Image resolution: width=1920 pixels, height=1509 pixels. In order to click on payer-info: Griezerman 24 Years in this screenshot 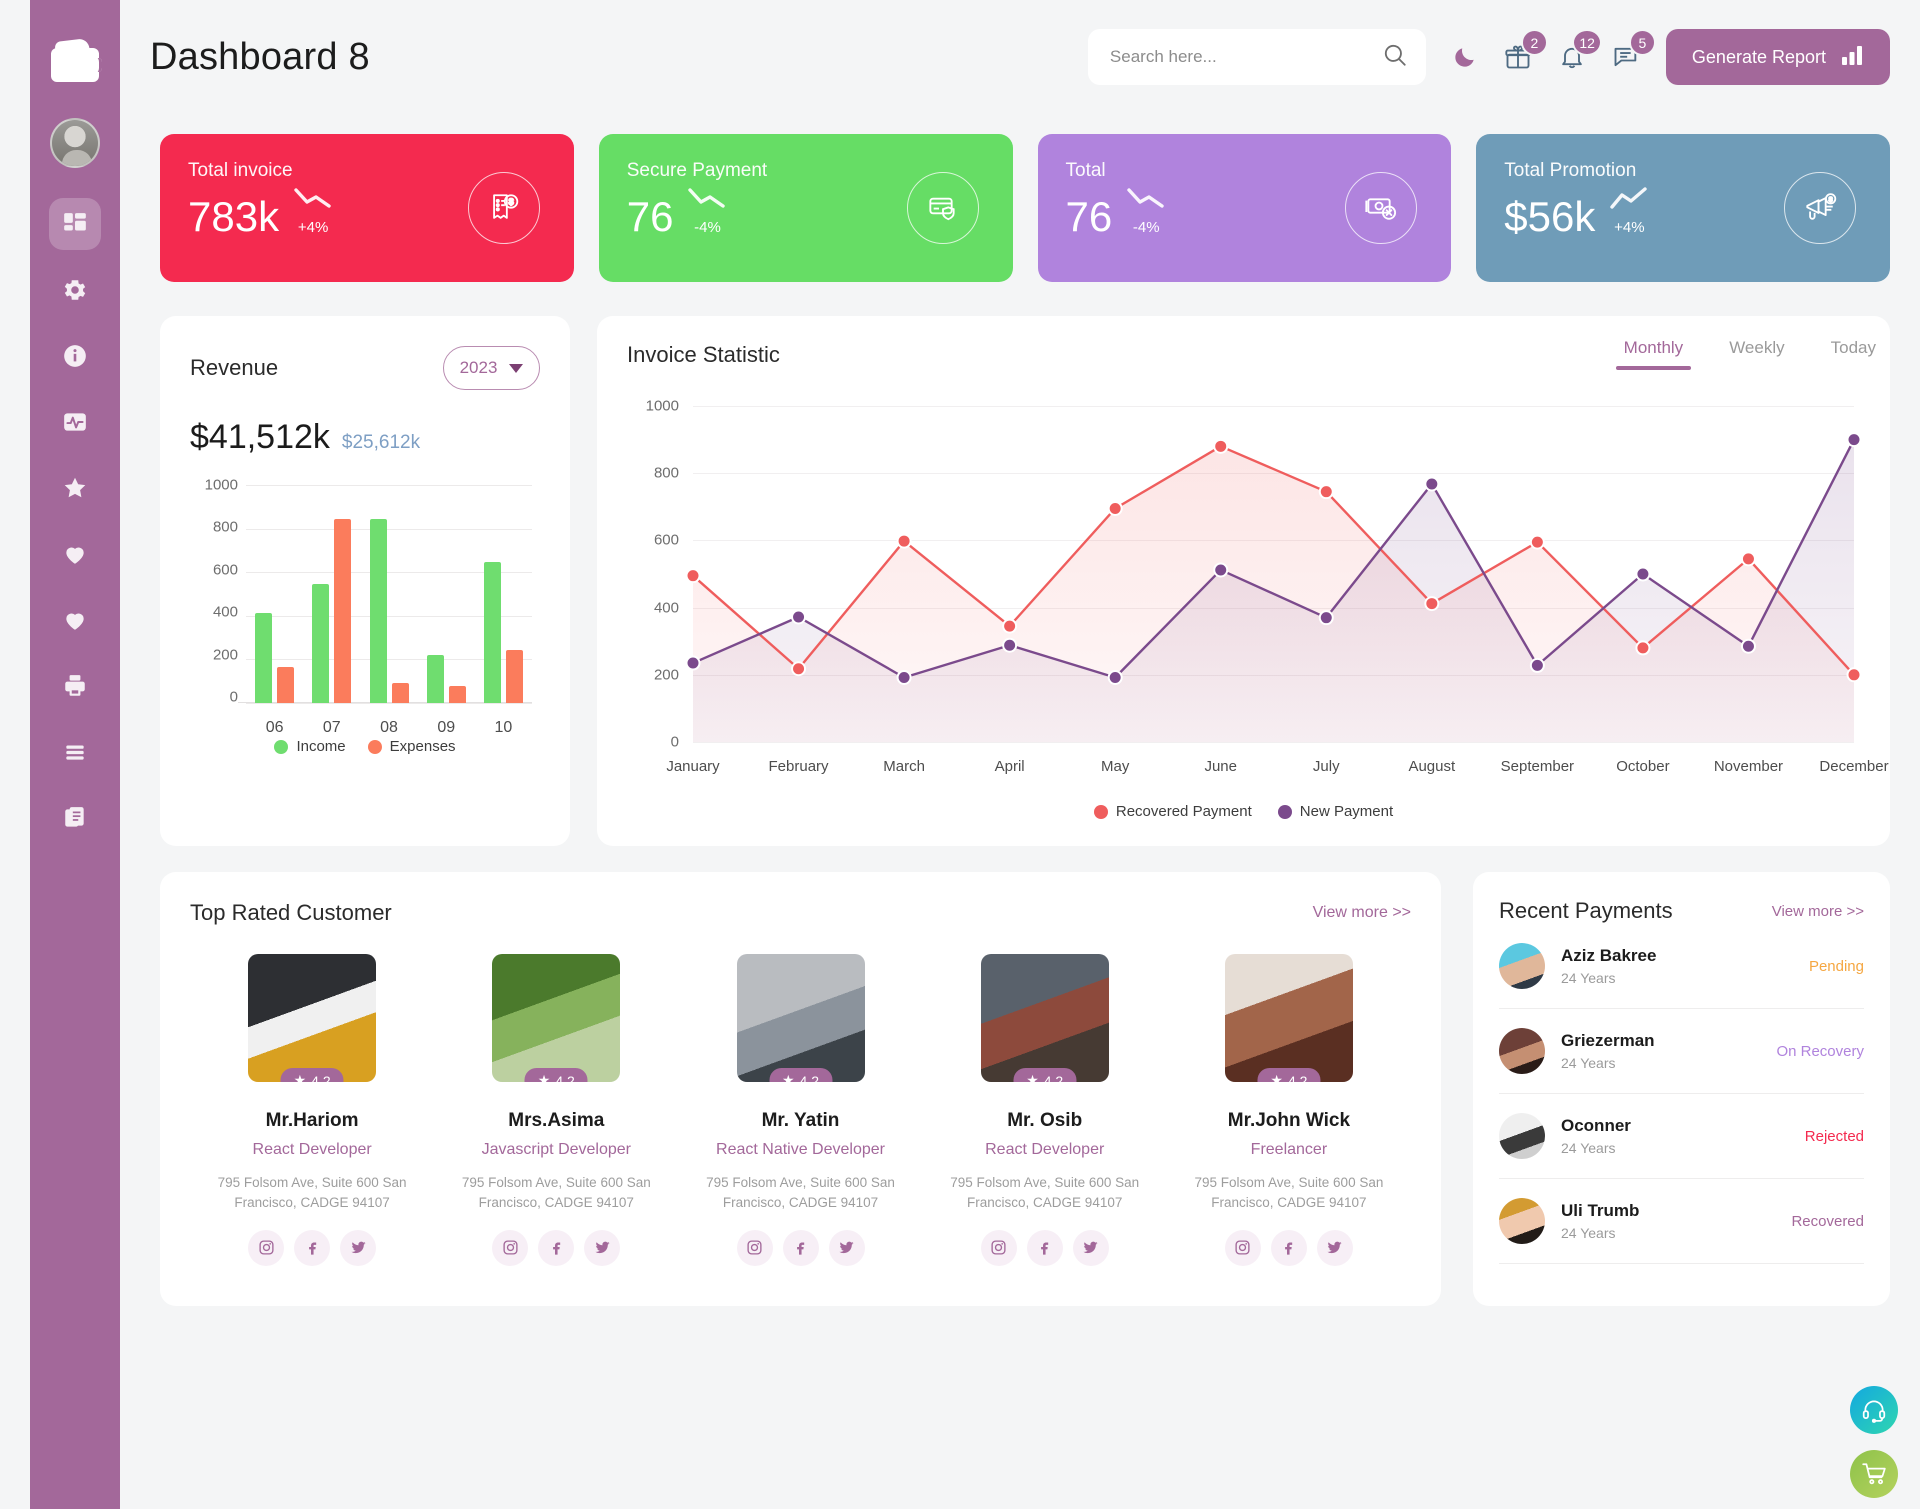, I will do `click(1608, 1051)`.